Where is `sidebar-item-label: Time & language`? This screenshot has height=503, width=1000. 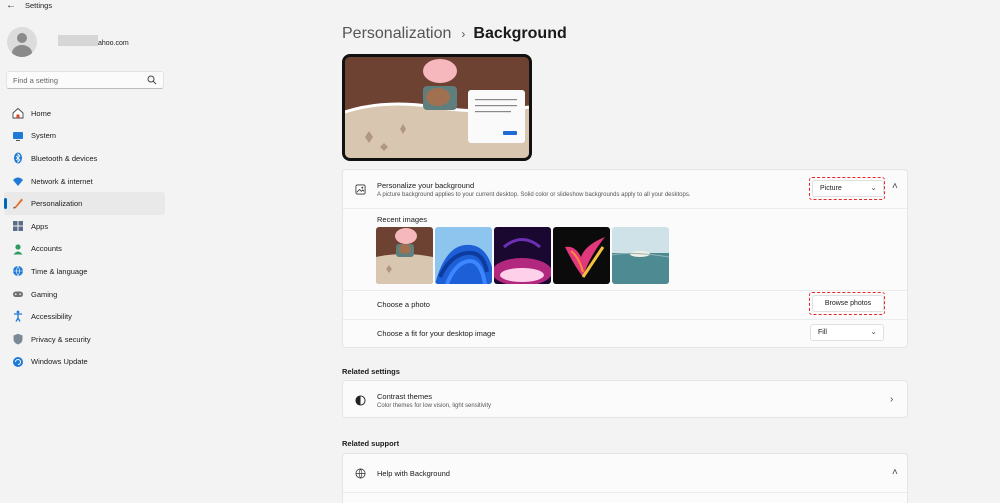
sidebar-item-label: Time & language is located at coordinates (59, 271).